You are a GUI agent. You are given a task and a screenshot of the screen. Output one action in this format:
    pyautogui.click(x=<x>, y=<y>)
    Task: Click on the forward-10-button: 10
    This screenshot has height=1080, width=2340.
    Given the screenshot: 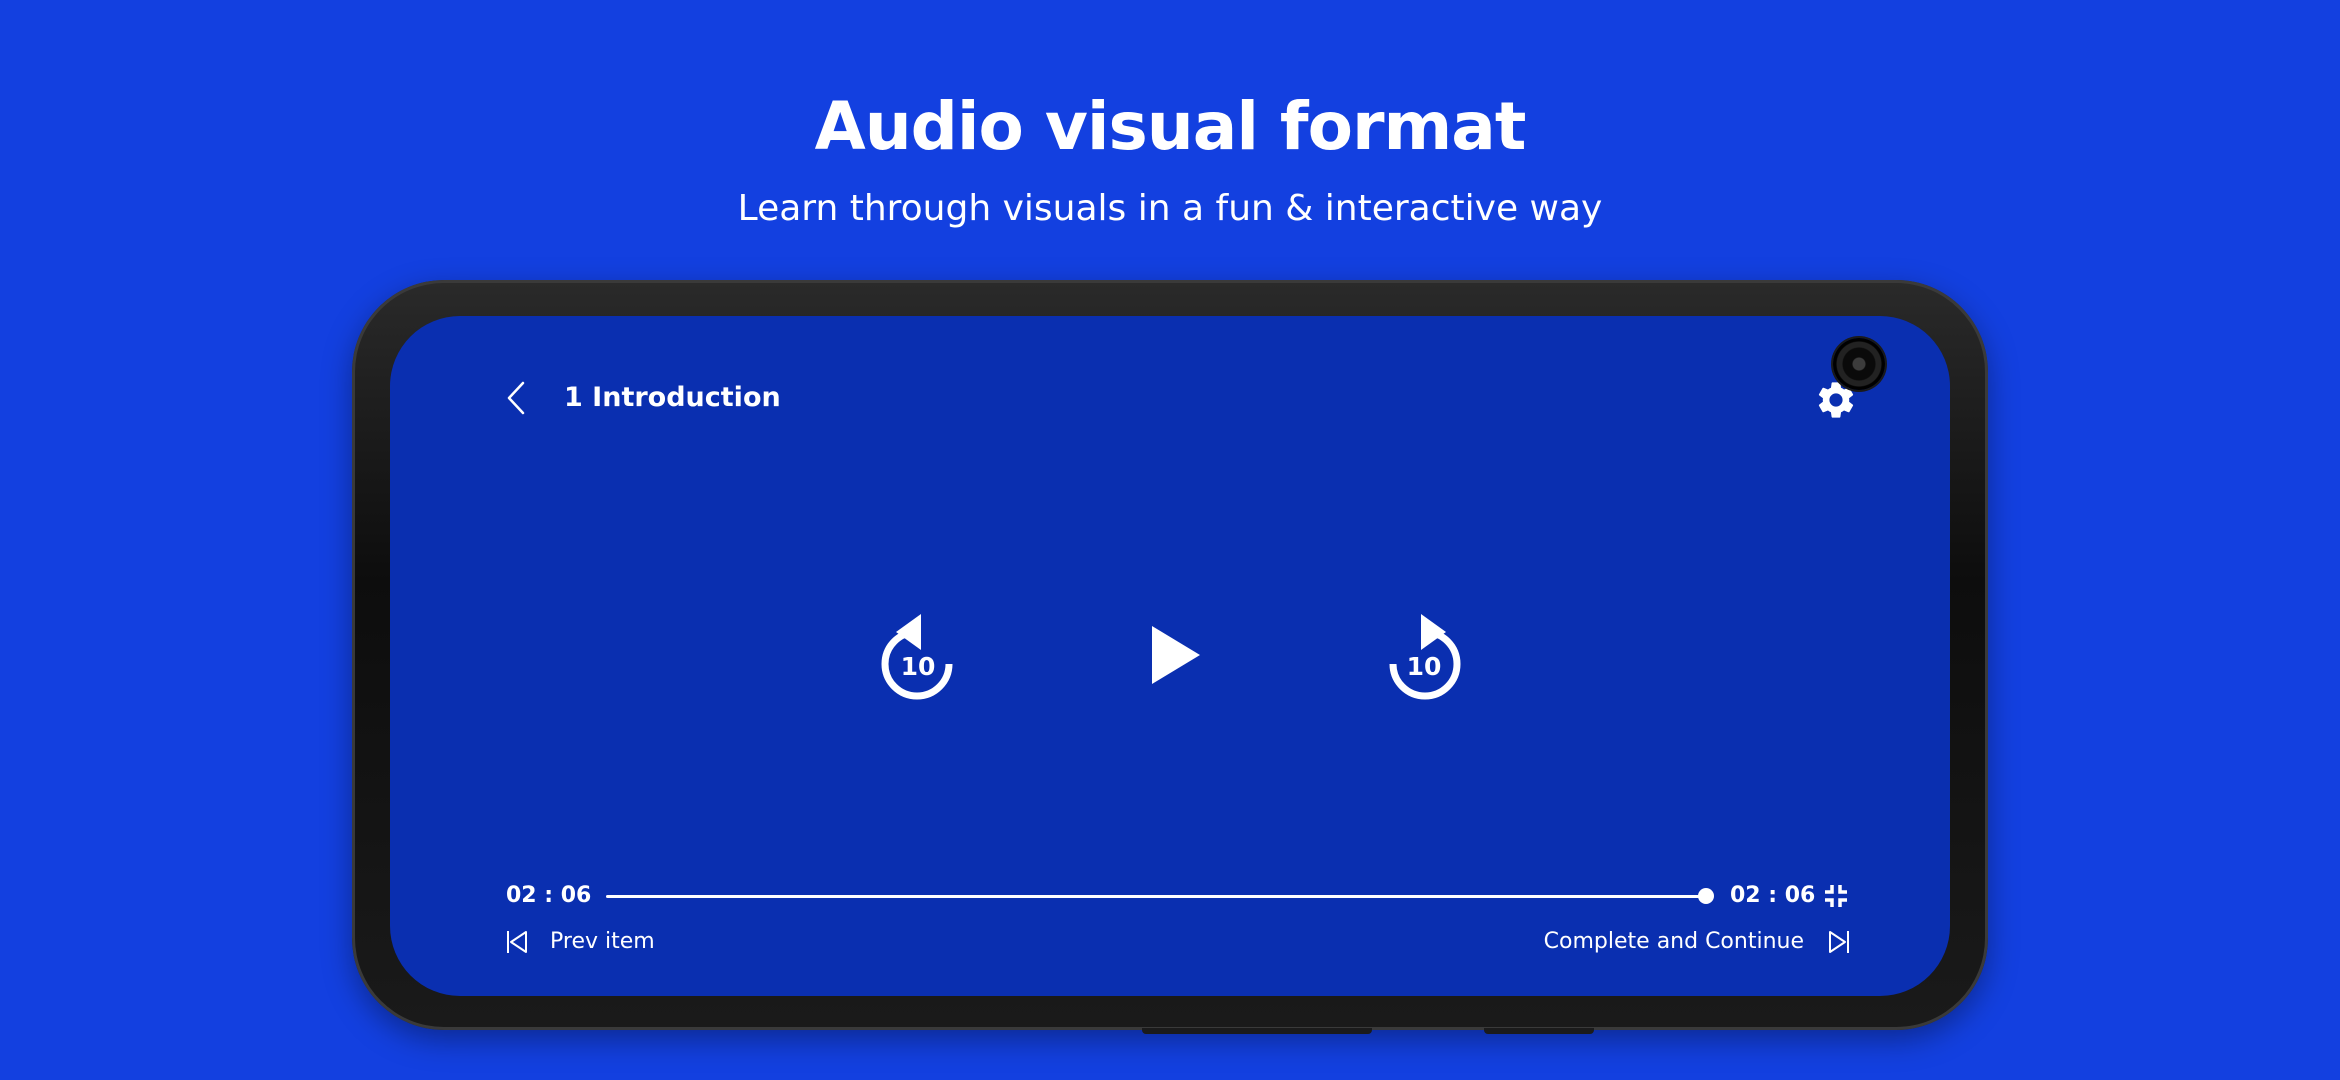 What is the action you would take?
    pyautogui.click(x=1425, y=654)
    